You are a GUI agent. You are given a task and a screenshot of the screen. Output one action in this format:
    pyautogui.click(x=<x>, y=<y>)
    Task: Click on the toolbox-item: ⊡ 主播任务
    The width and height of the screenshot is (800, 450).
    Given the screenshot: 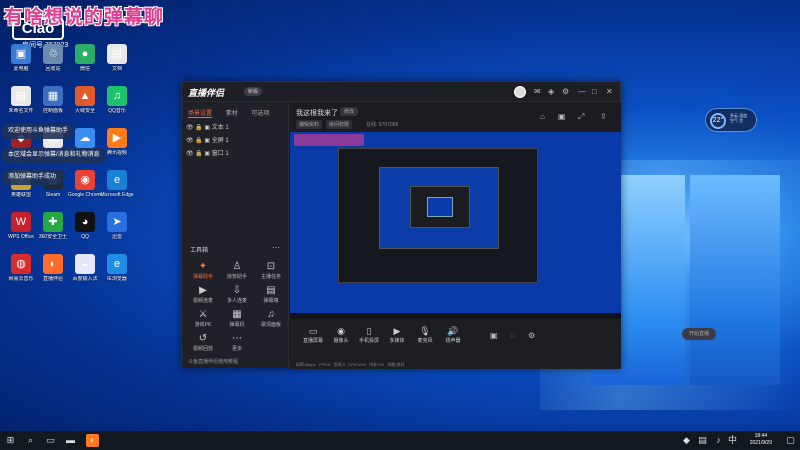 What is the action you would take?
    pyautogui.click(x=271, y=270)
    